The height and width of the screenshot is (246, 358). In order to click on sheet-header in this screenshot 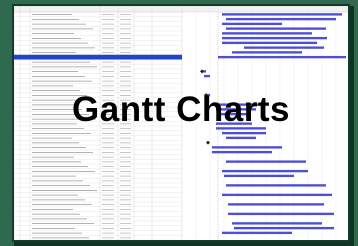, I will do `click(181, 9)`.